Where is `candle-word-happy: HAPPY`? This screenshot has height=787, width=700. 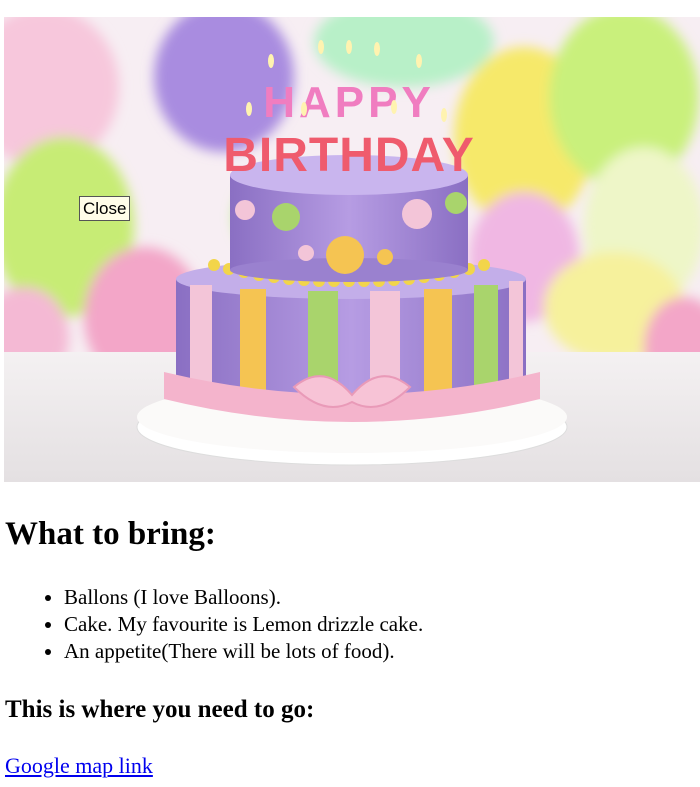 candle-word-happy: HAPPY is located at coordinates (349, 102).